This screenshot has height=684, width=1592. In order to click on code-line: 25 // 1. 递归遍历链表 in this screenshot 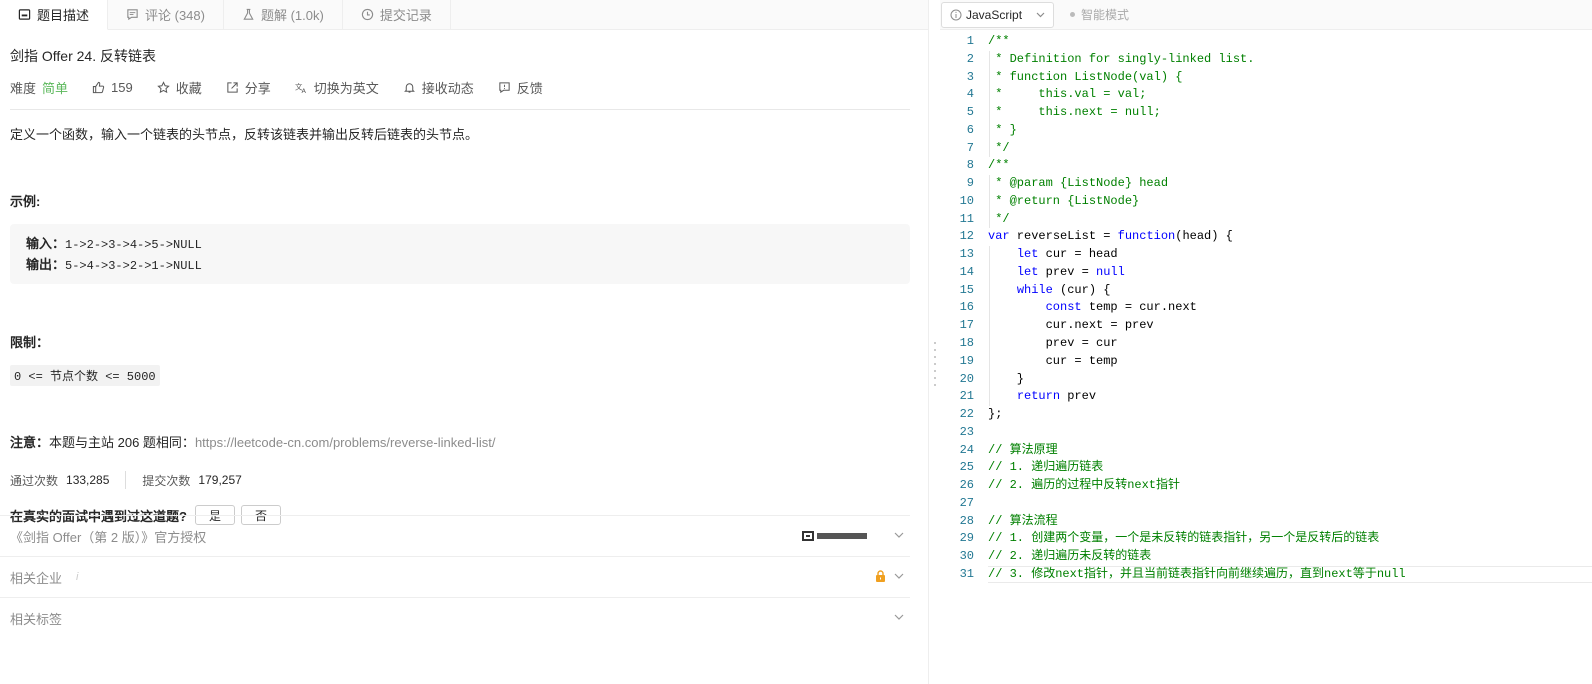, I will do `click(1266, 468)`.